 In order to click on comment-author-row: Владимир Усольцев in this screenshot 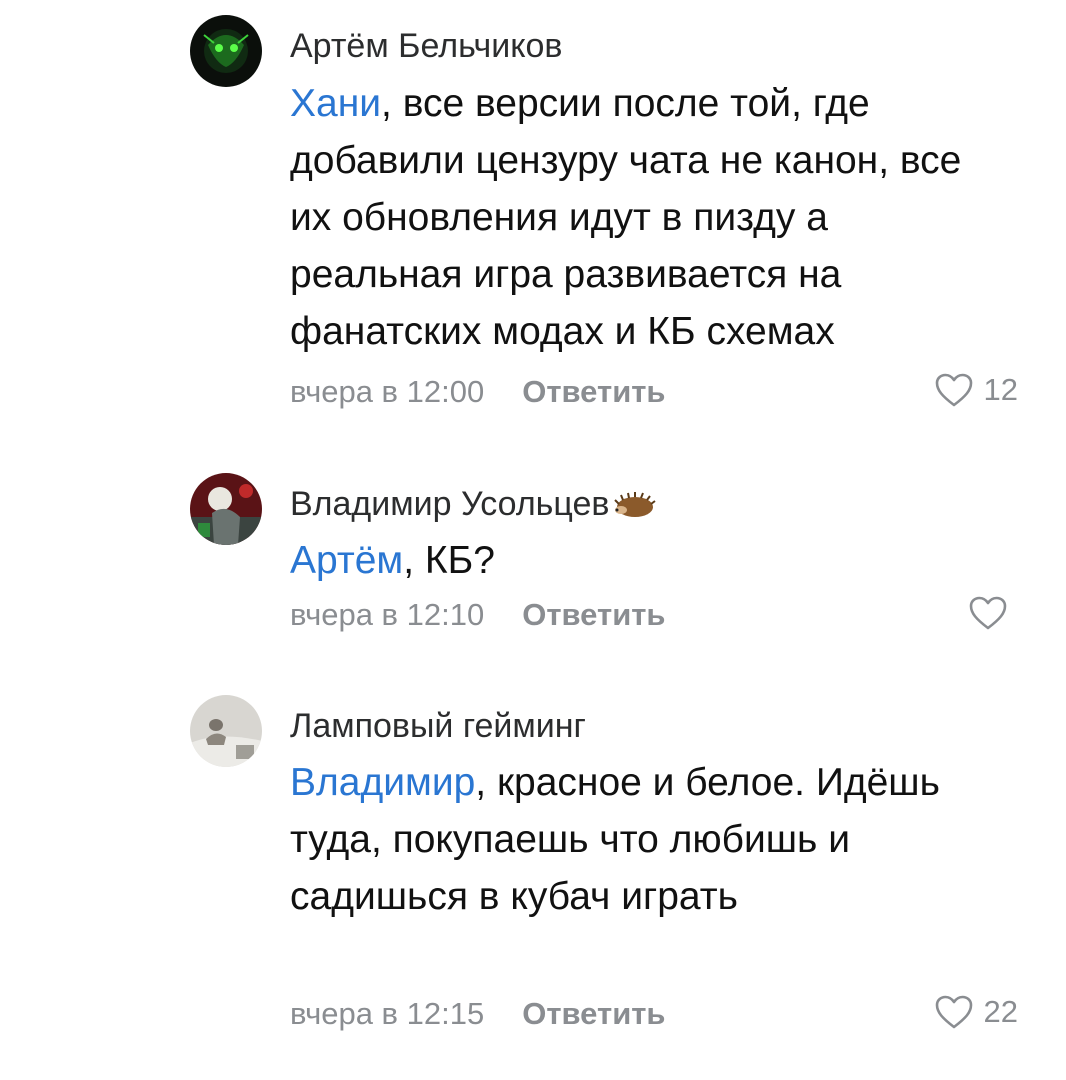, I will do `click(473, 504)`.